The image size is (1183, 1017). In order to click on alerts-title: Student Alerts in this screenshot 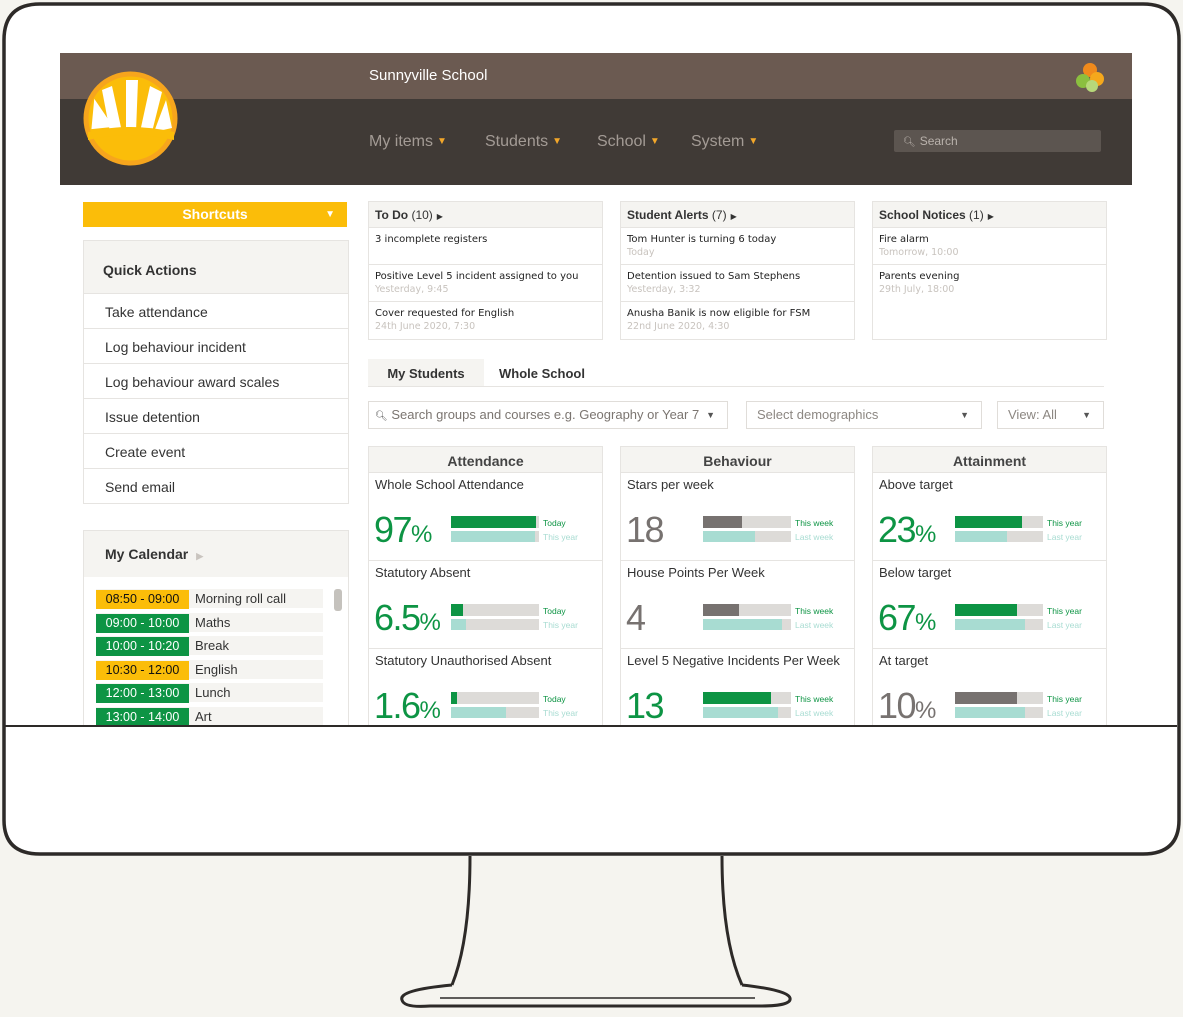, I will do `click(668, 215)`.